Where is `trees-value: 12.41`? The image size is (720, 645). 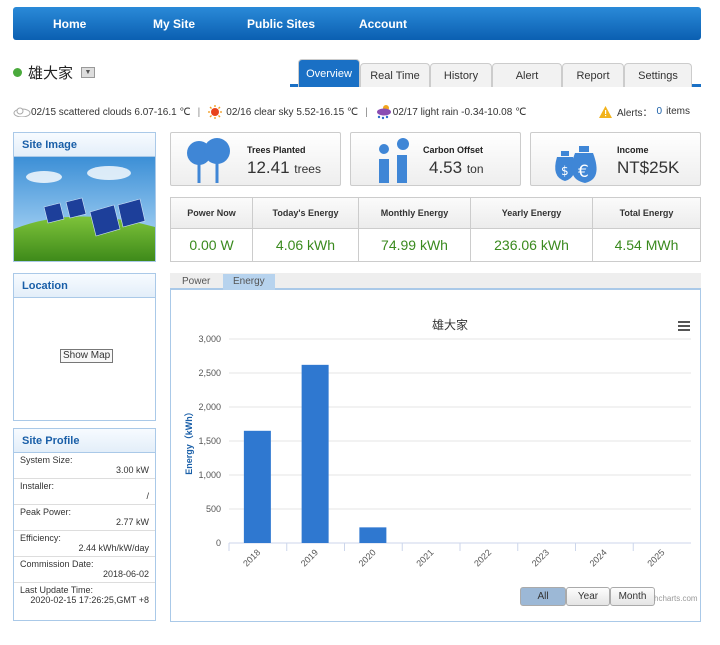
trees-value: 12.41 is located at coordinates (268, 167).